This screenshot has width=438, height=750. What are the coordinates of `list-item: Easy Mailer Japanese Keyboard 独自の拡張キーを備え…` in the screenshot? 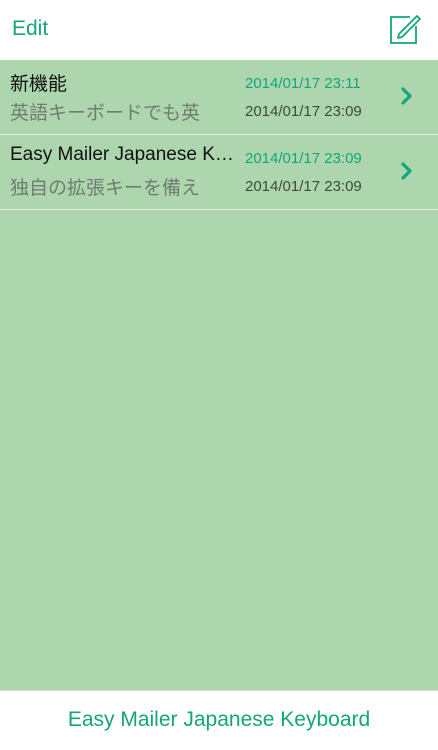 It's located at (219, 172).